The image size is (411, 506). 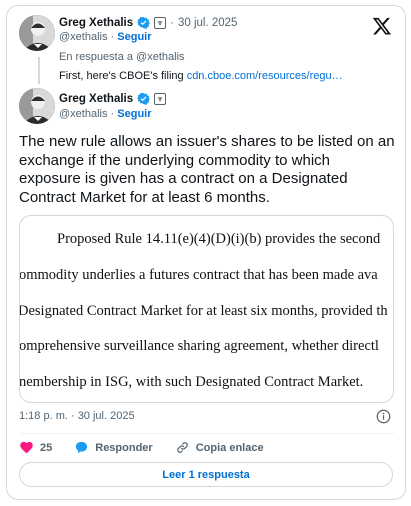 I want to click on action-bar: 25 Responder Copia enlace, so click(x=152, y=447).